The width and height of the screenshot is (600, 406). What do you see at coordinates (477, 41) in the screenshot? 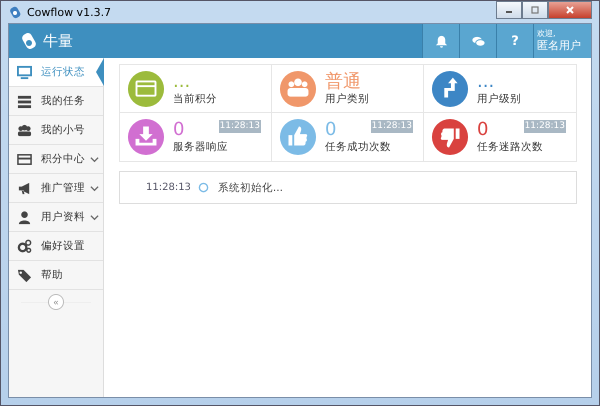
I see `chat-button` at bounding box center [477, 41].